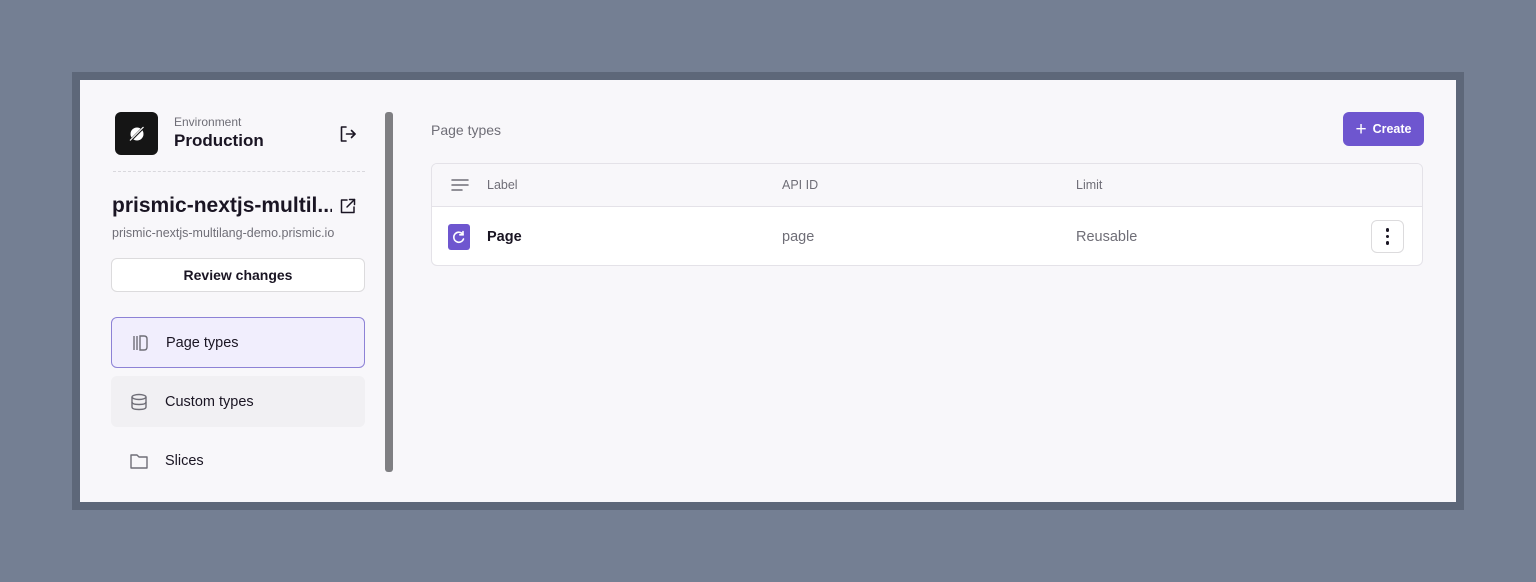 The image size is (1536, 582). I want to click on sidebar-item-page-types: Page types, so click(238, 342).